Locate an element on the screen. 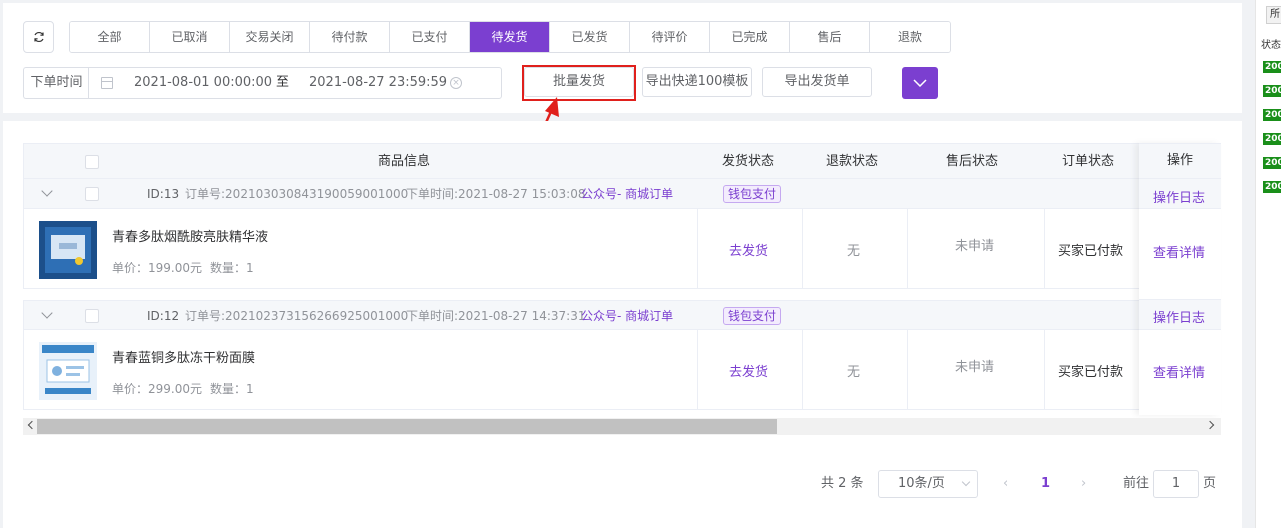 The width and height of the screenshot is (1281, 528). export-ship-button: 导出发货单 is located at coordinates (817, 82).